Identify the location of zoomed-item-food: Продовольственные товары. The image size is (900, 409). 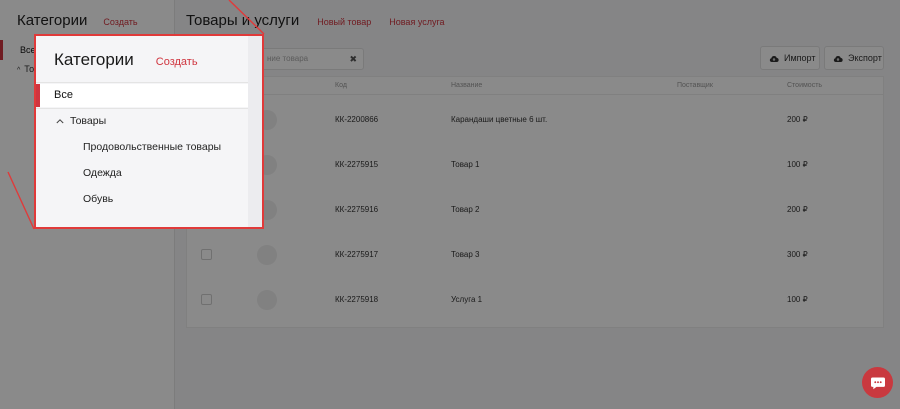
(152, 147).